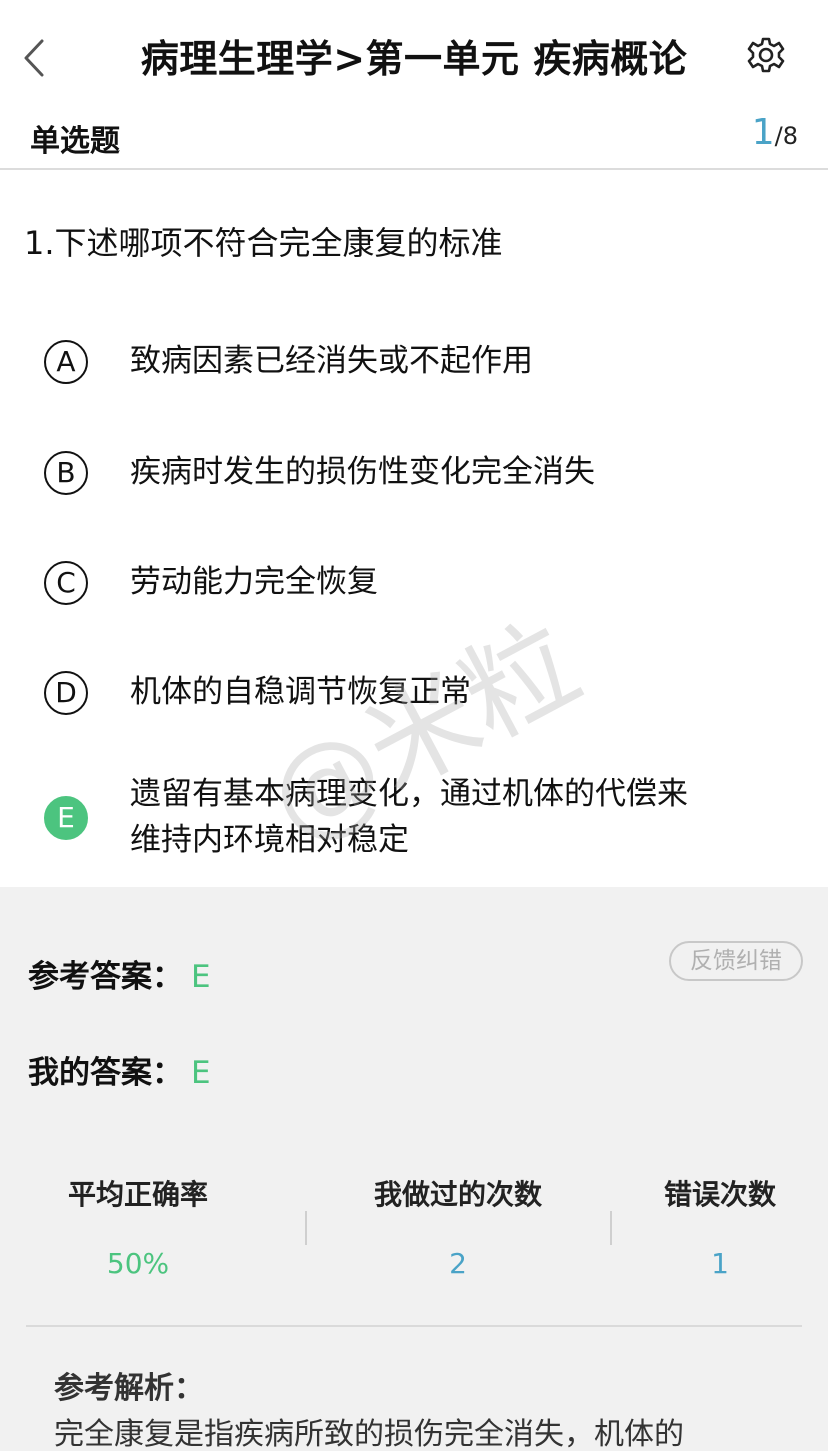 The width and height of the screenshot is (828, 1451). Describe the element at coordinates (66, 583) in the screenshot. I see `option-c-marker: C` at that location.